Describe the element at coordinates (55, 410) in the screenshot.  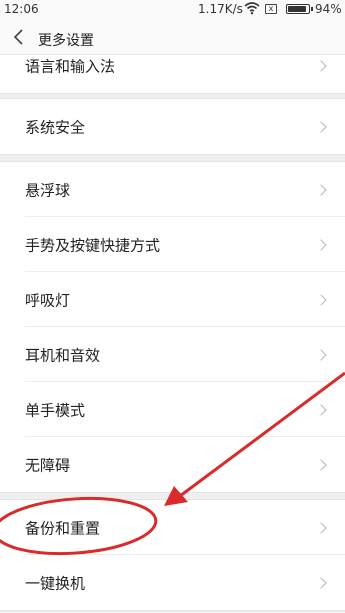
I see `settings-item-label: 单手模式` at that location.